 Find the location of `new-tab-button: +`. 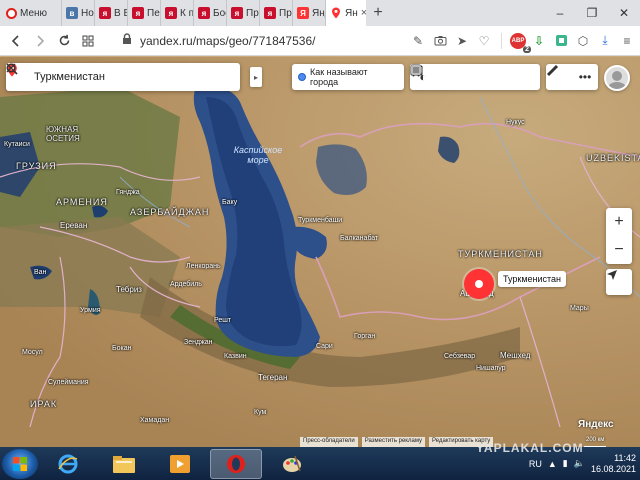

new-tab-button: + is located at coordinates (378, 13).